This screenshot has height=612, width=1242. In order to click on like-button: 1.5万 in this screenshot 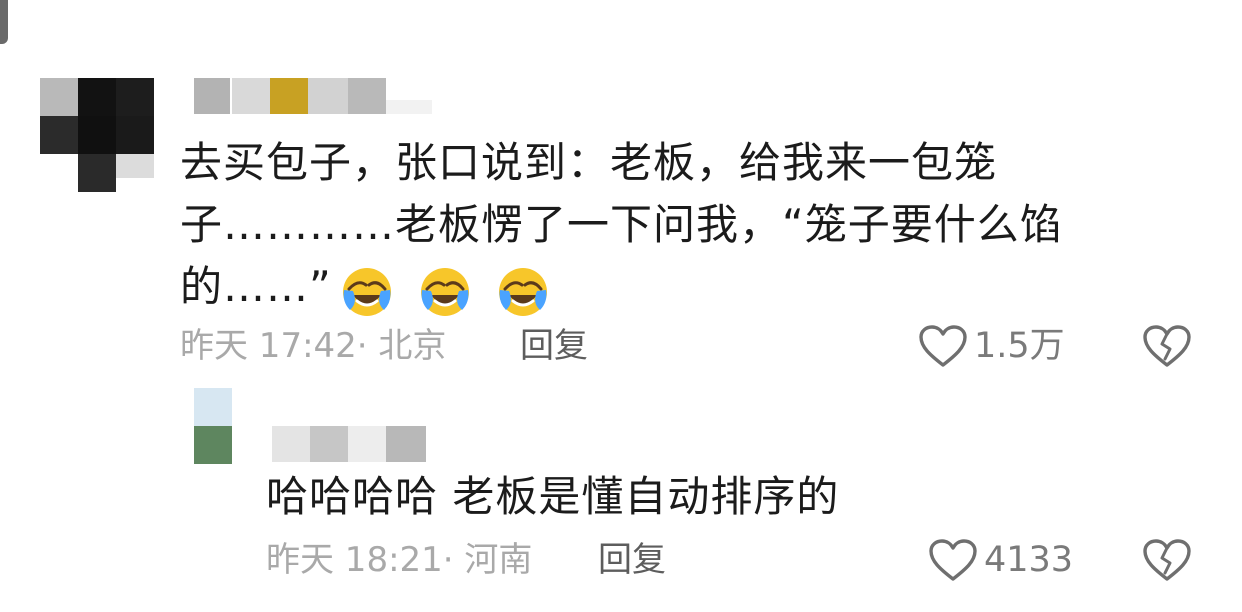, I will do `click(991, 346)`.